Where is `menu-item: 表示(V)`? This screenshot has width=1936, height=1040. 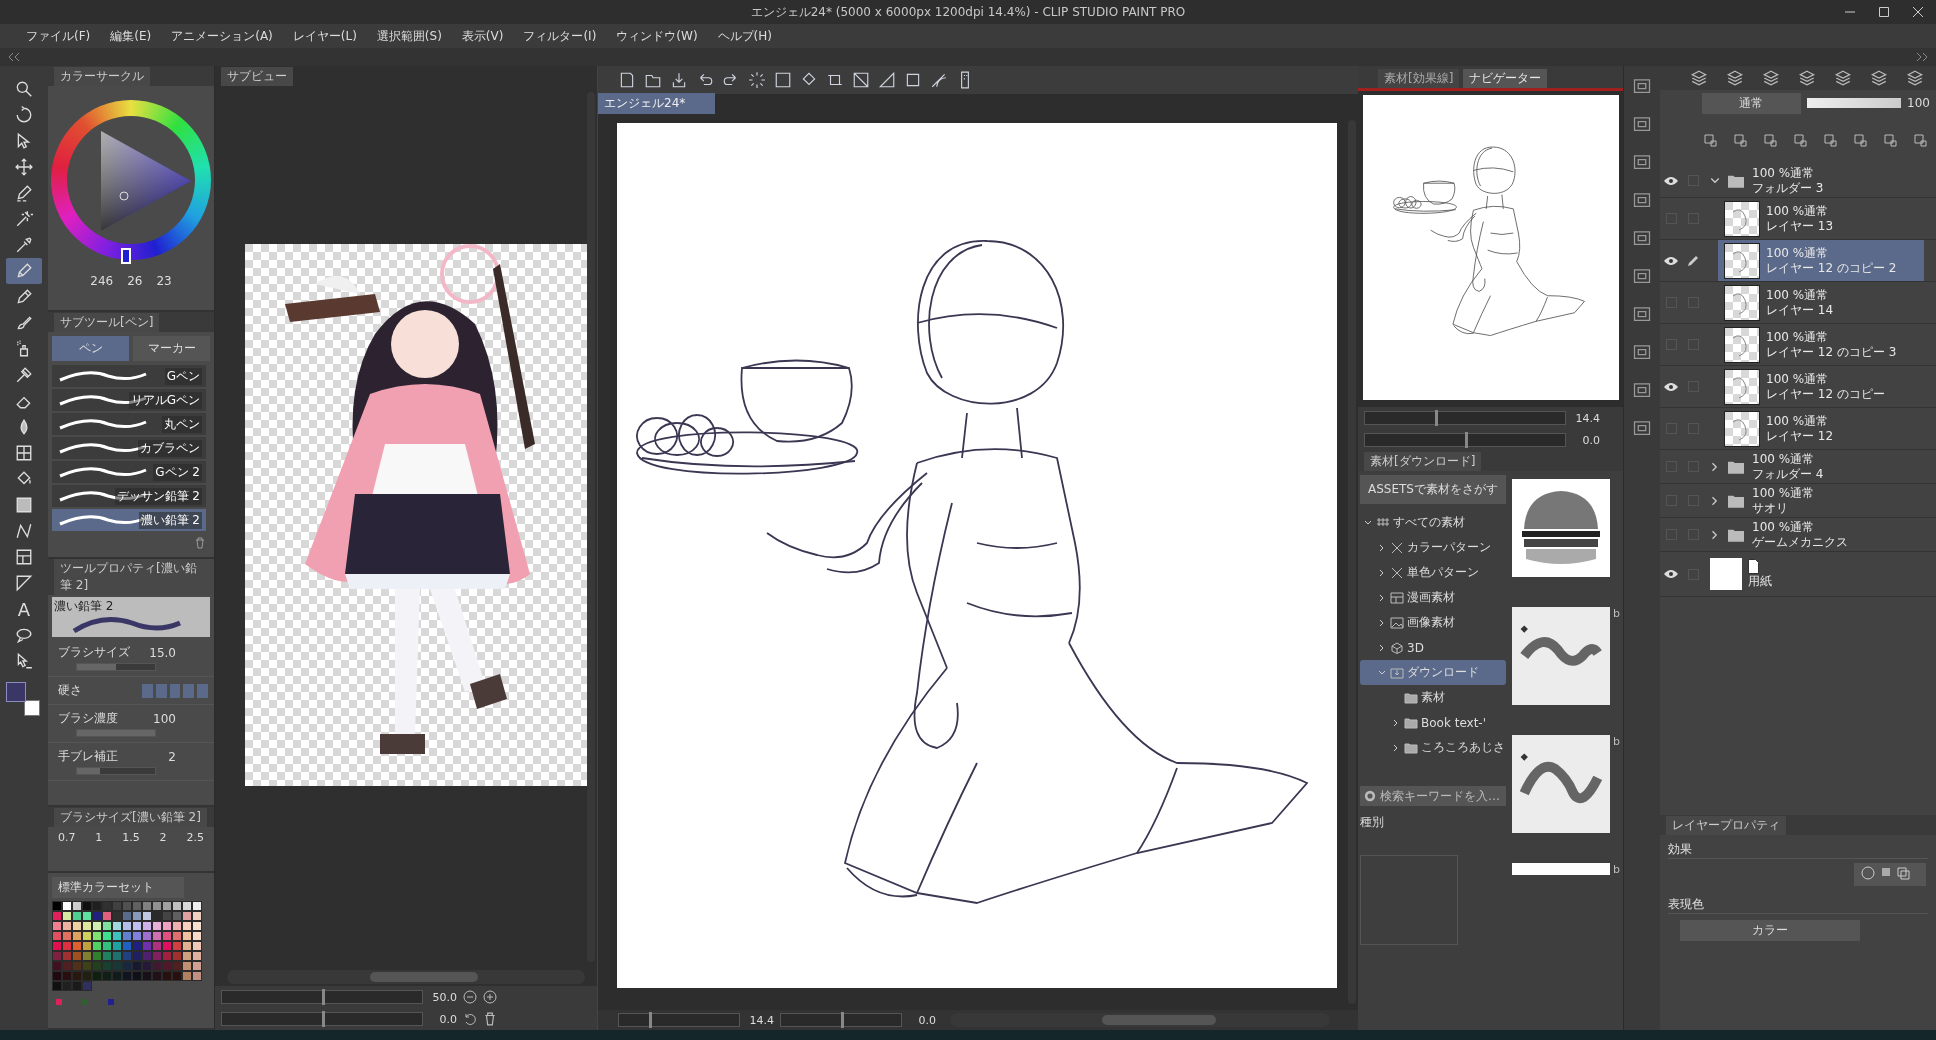
menu-item: 表示(V) is located at coordinates (482, 36).